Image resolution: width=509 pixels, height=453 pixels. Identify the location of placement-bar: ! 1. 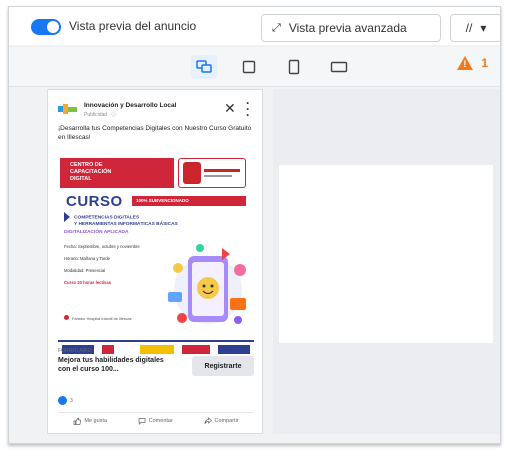
(254, 67).